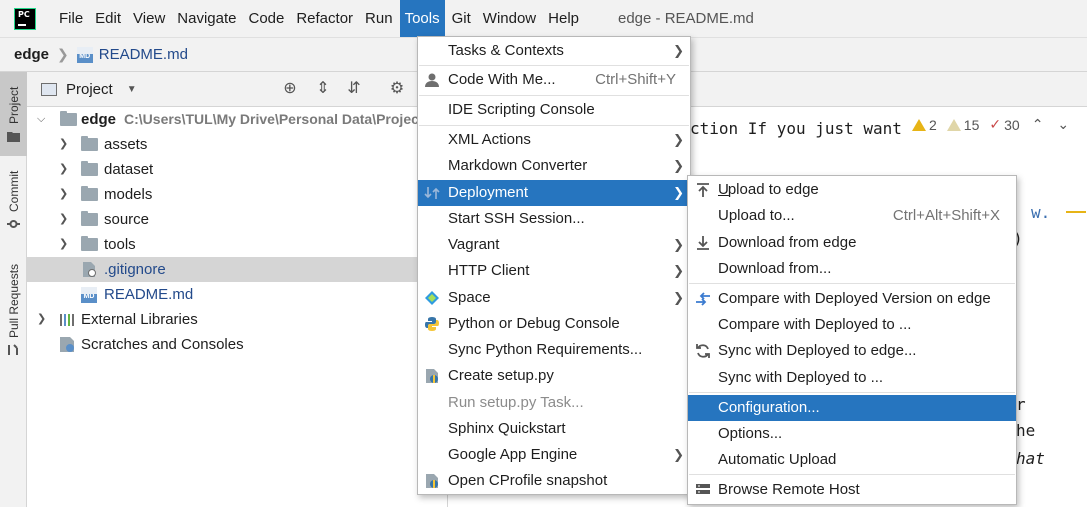 The width and height of the screenshot is (1087, 507). Describe the element at coordinates (89, 89) in the screenshot. I see `project-panel-title: Project` at that location.